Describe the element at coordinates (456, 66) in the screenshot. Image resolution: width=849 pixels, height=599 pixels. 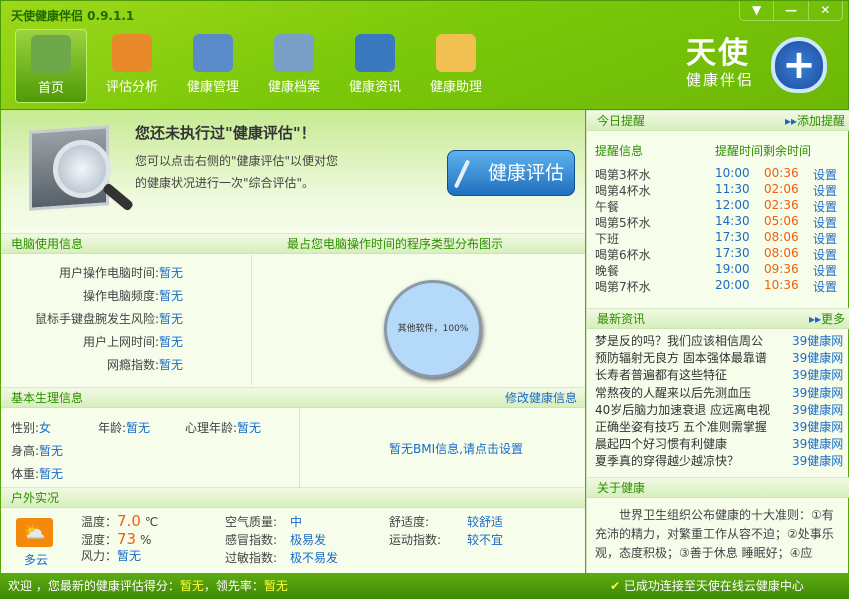
I see `nav-clock-note: 健康助理` at that location.